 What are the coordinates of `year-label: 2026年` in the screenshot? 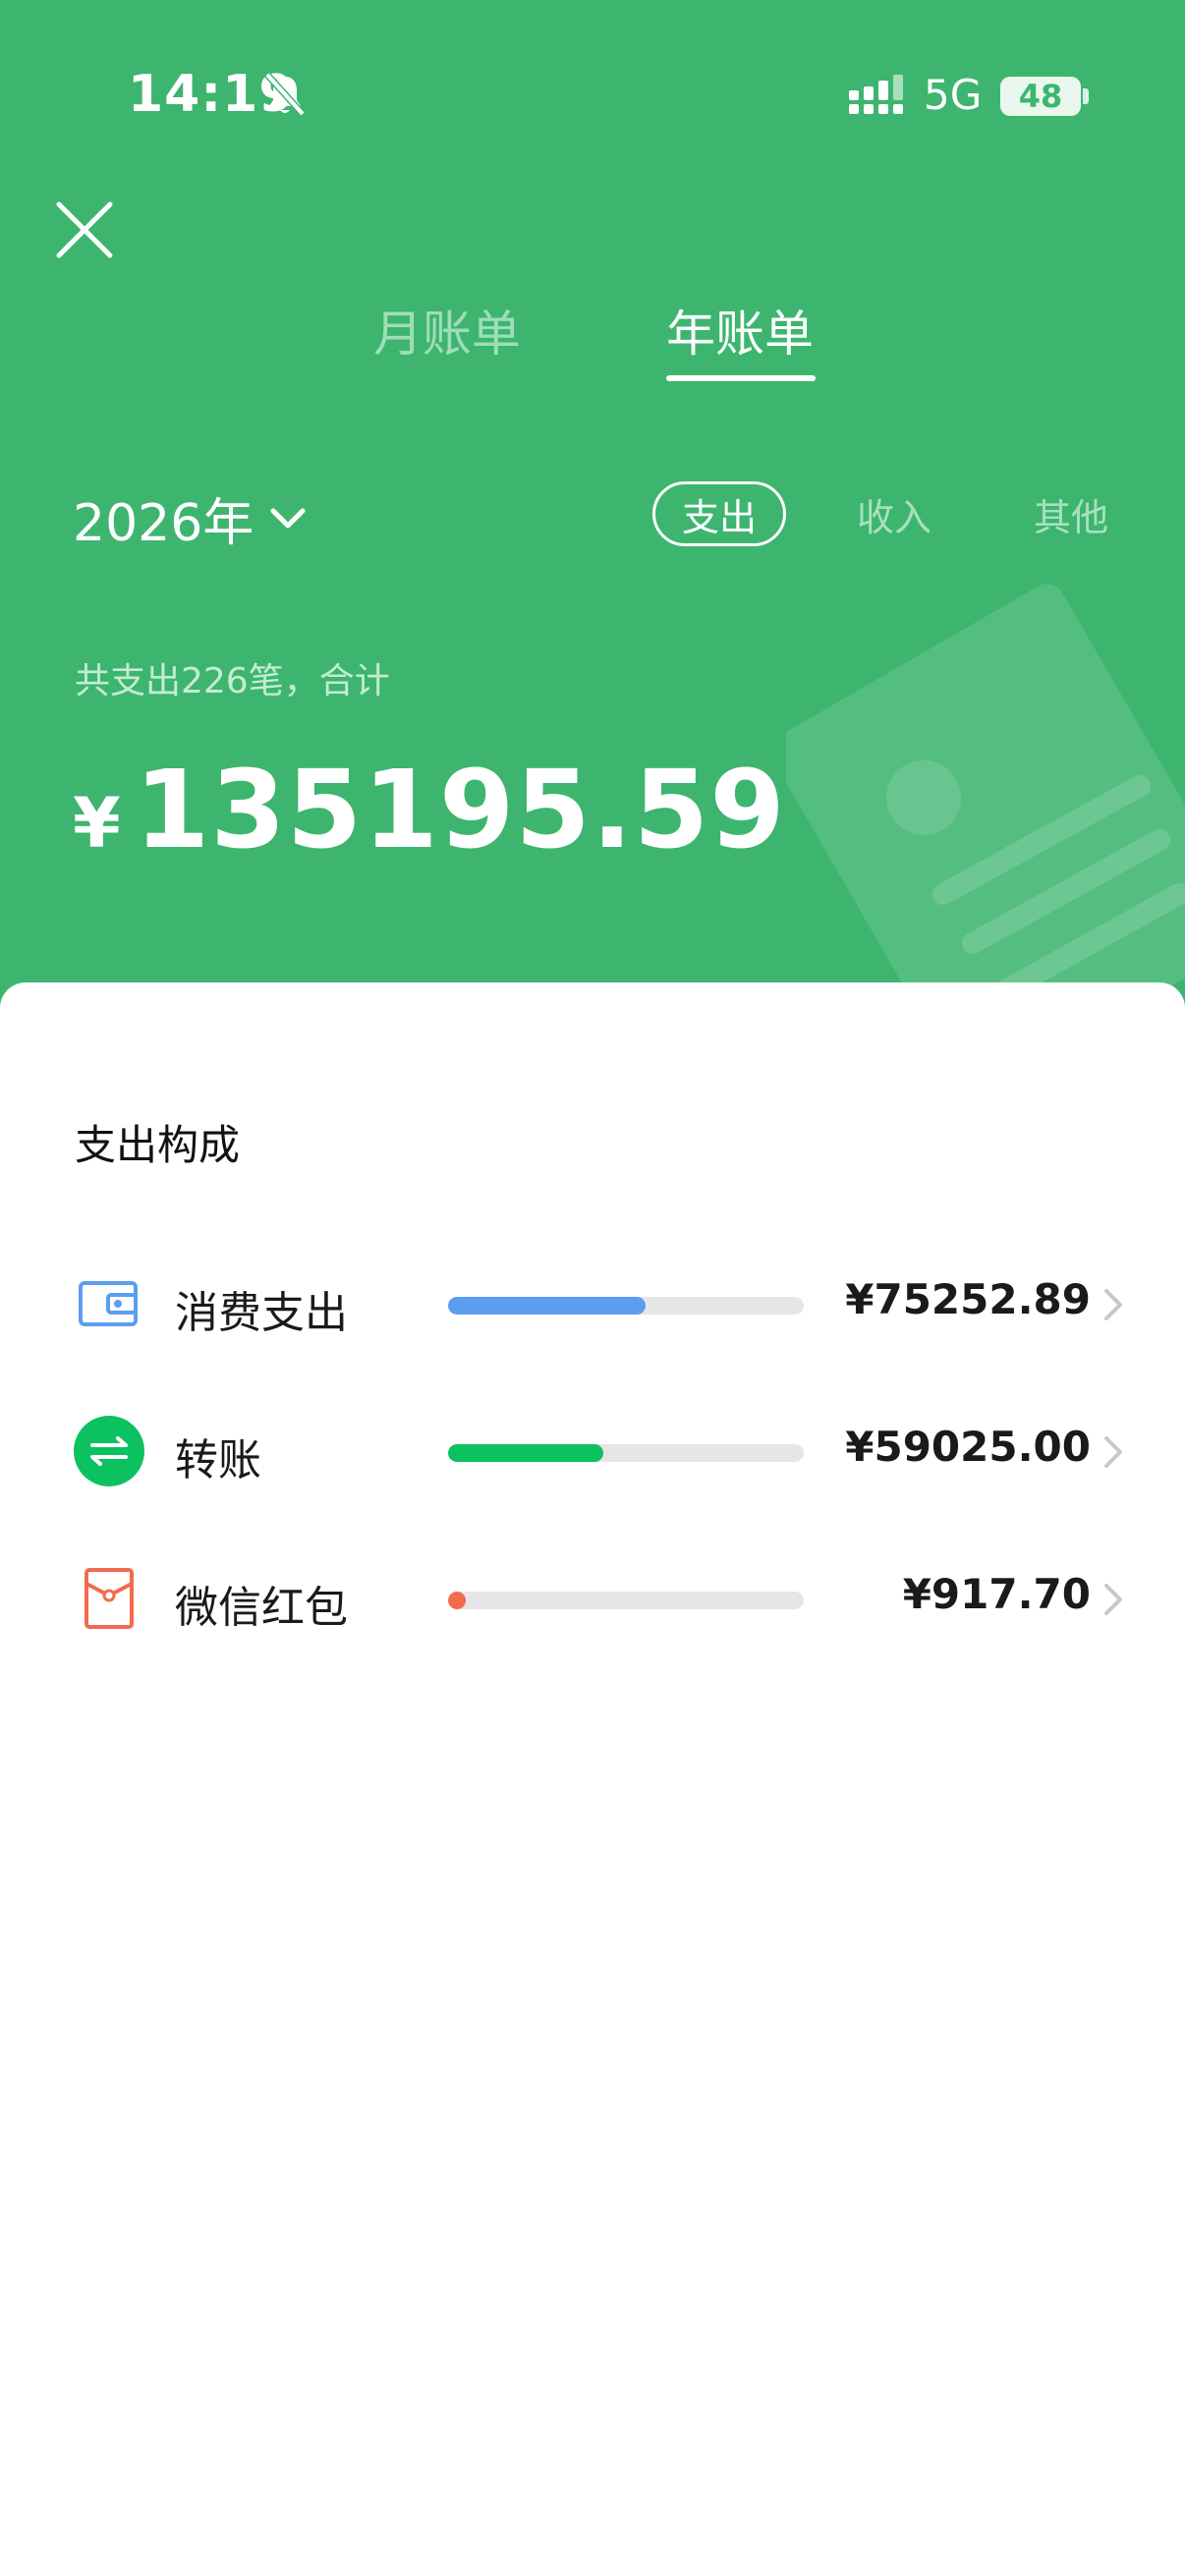 It's located at (164, 523).